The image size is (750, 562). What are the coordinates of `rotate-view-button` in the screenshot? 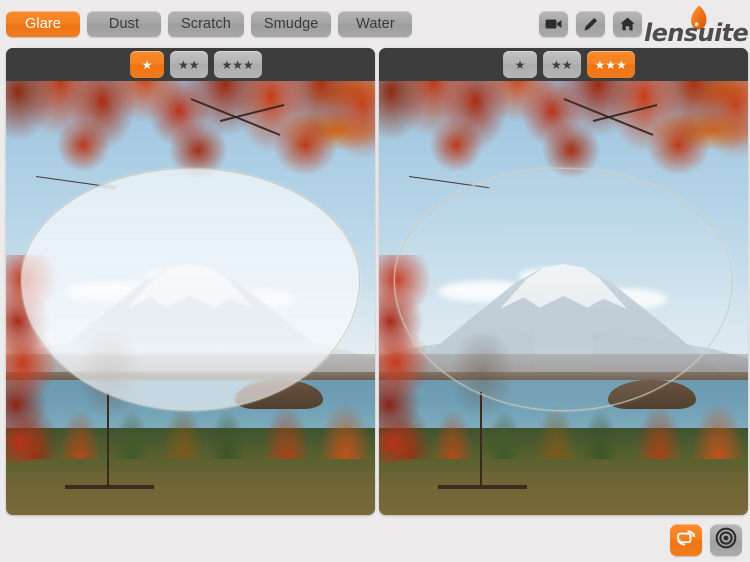 It's located at (686, 540).